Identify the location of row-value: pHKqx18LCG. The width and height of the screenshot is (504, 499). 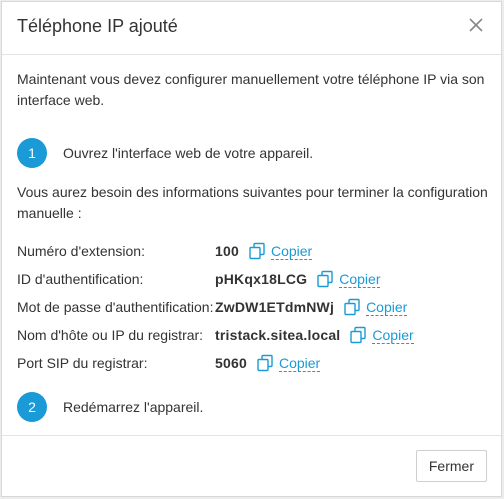
(261, 279).